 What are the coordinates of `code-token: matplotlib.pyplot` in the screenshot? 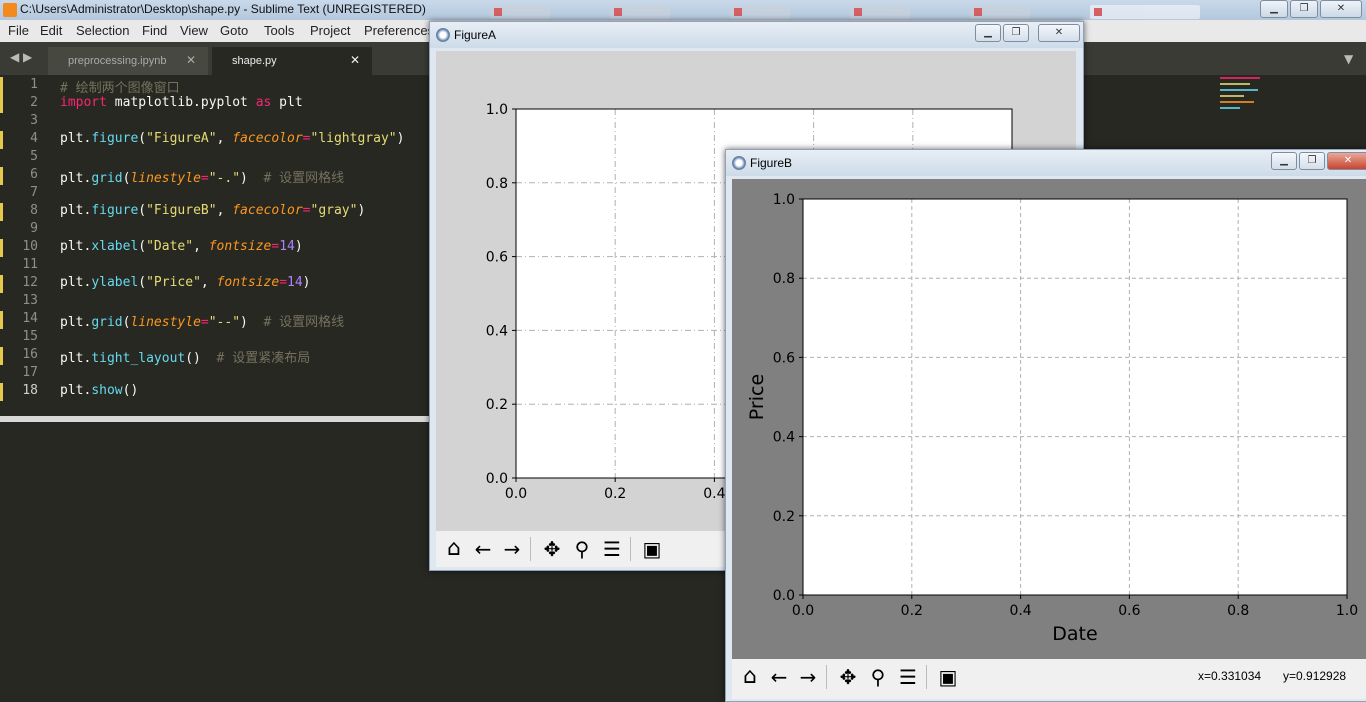 It's located at (181, 102).